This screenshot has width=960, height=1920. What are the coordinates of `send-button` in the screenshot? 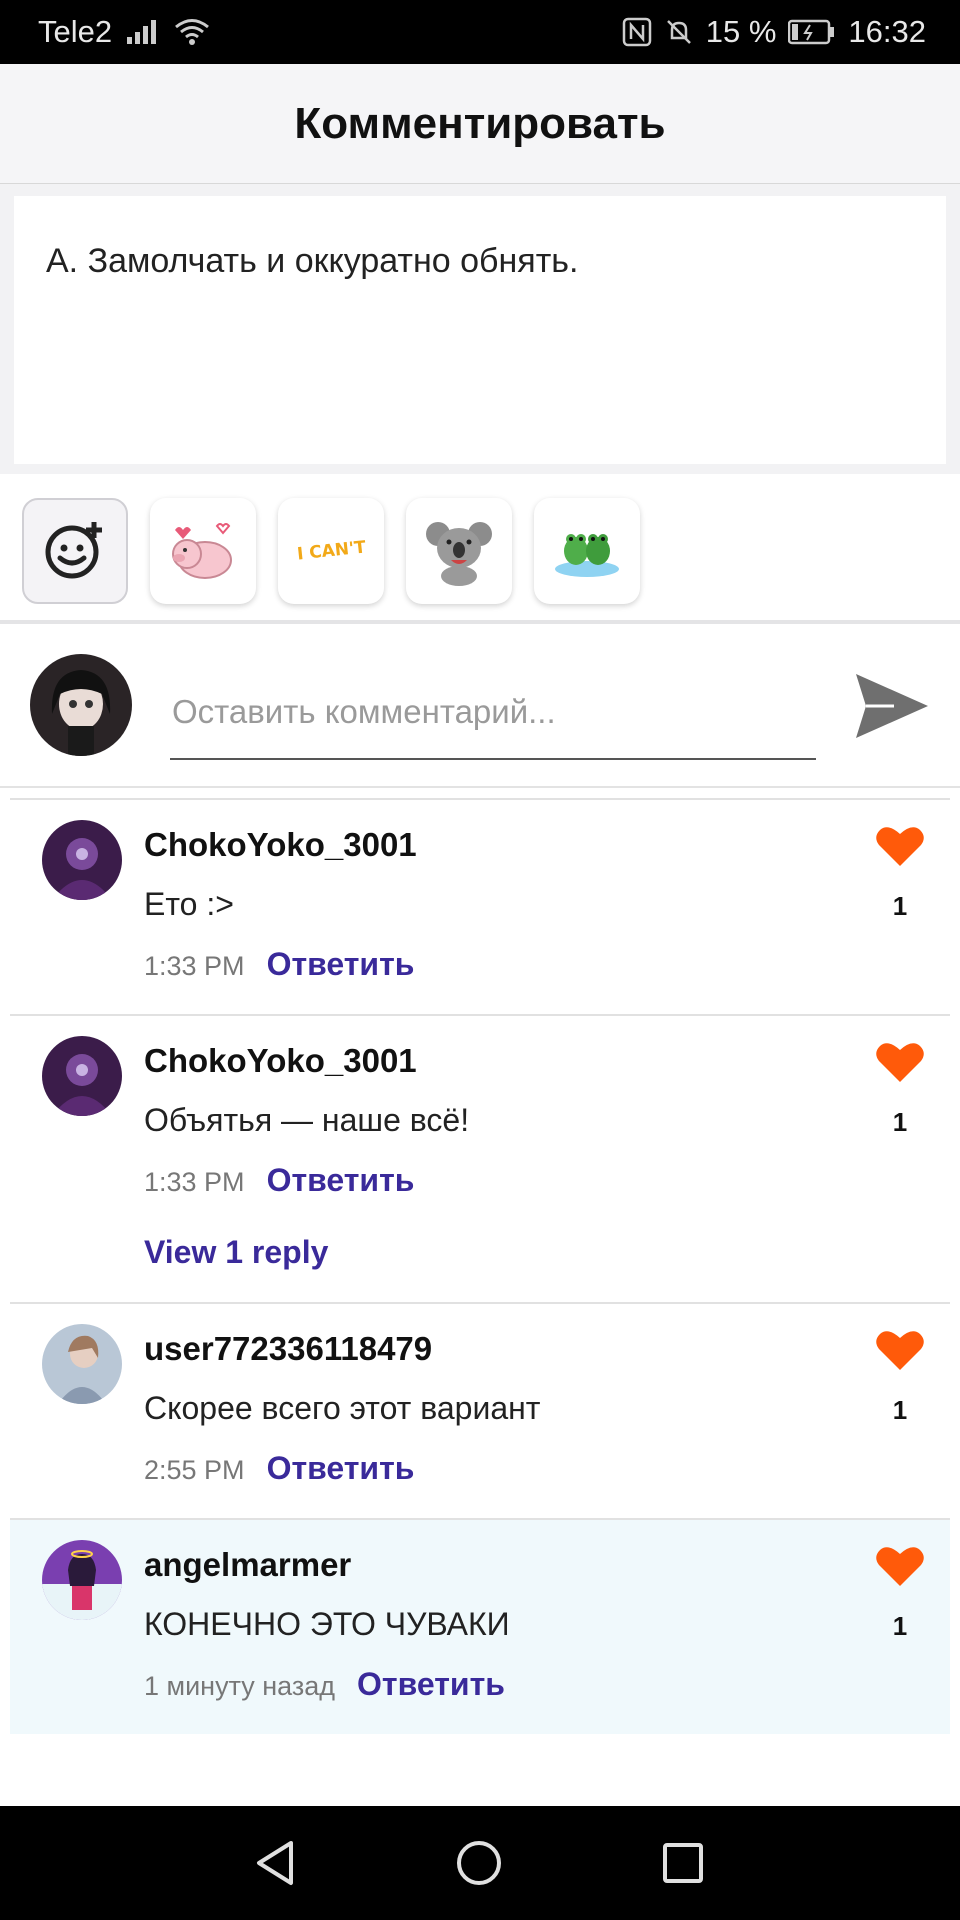 It's located at (892, 708).